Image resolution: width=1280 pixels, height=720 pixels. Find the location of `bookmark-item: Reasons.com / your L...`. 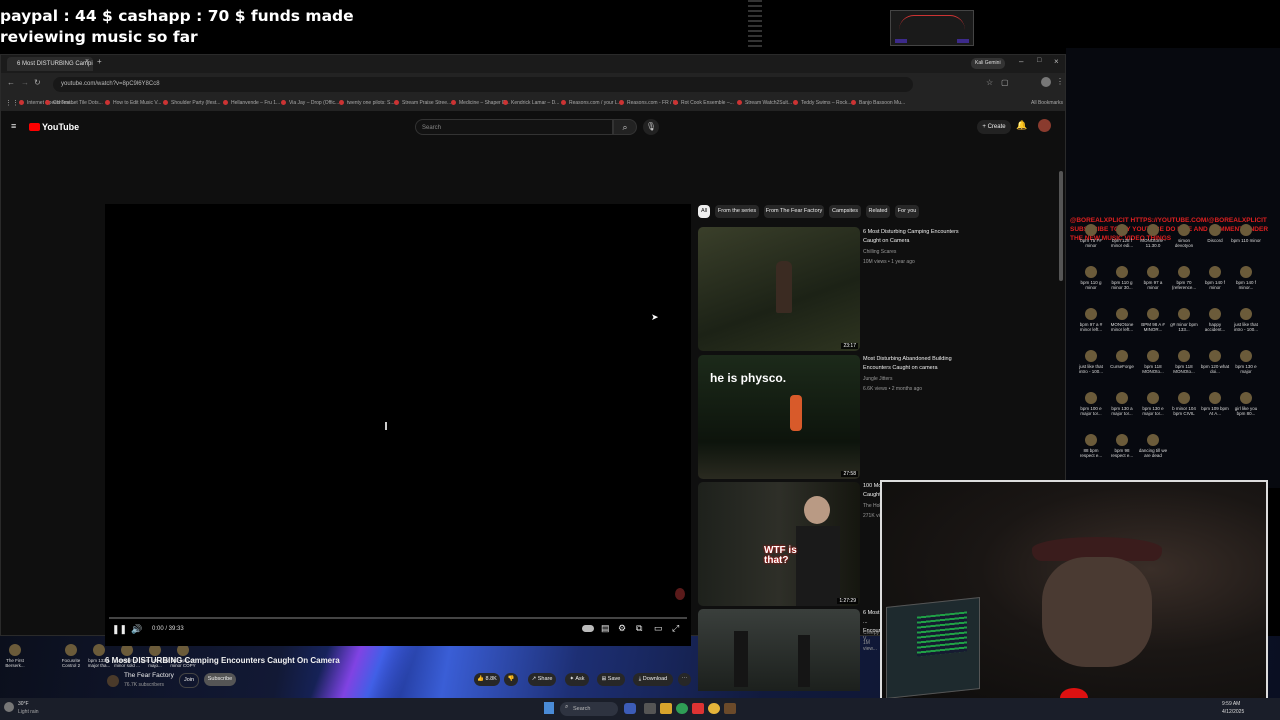

bookmark-item: Reasons.com / your L... is located at coordinates (591, 103).